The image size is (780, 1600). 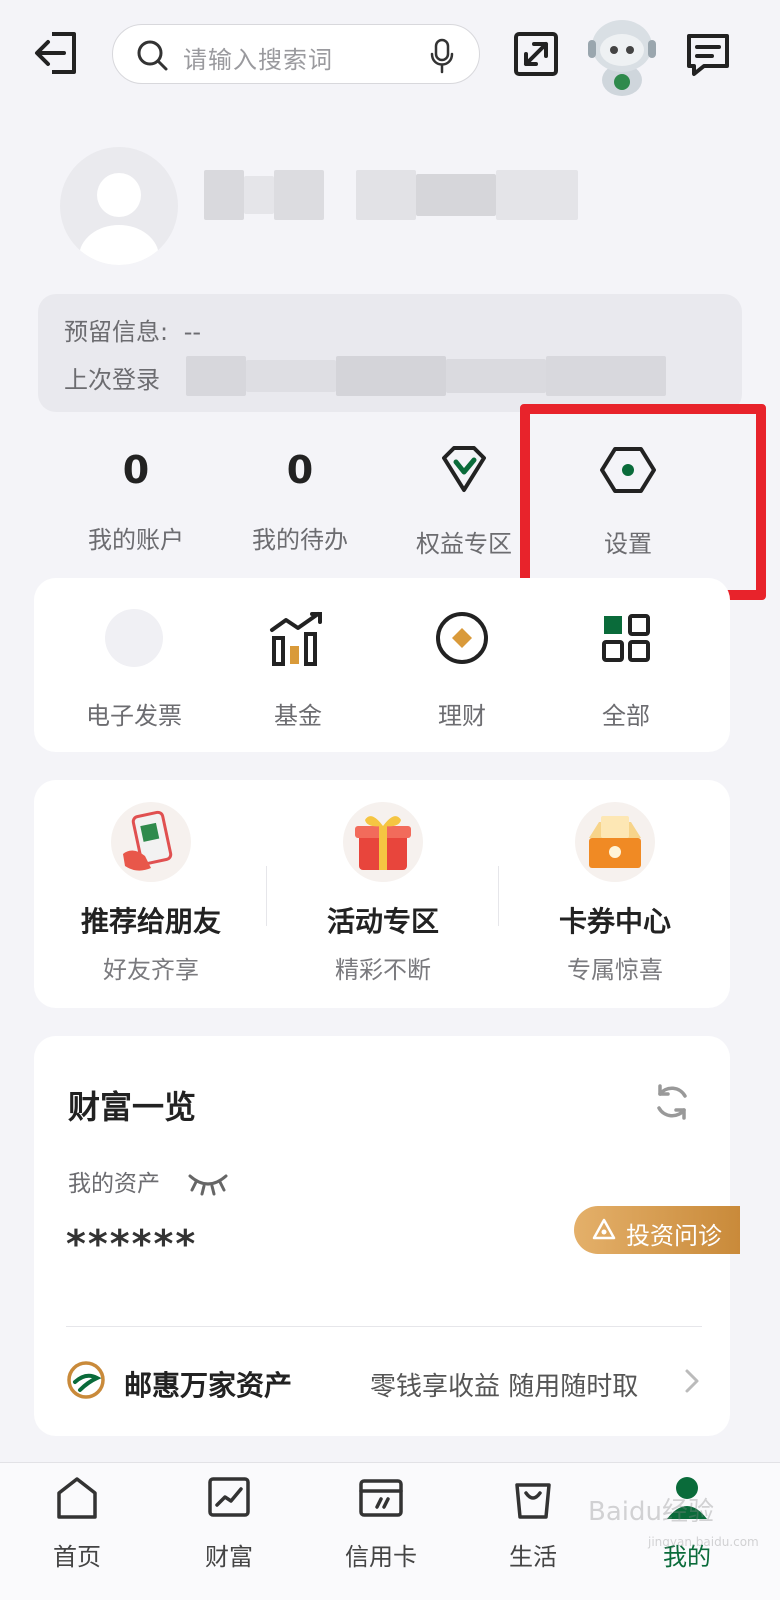 I want to click on reserved-info: 预留信息: --, so click(x=132, y=329).